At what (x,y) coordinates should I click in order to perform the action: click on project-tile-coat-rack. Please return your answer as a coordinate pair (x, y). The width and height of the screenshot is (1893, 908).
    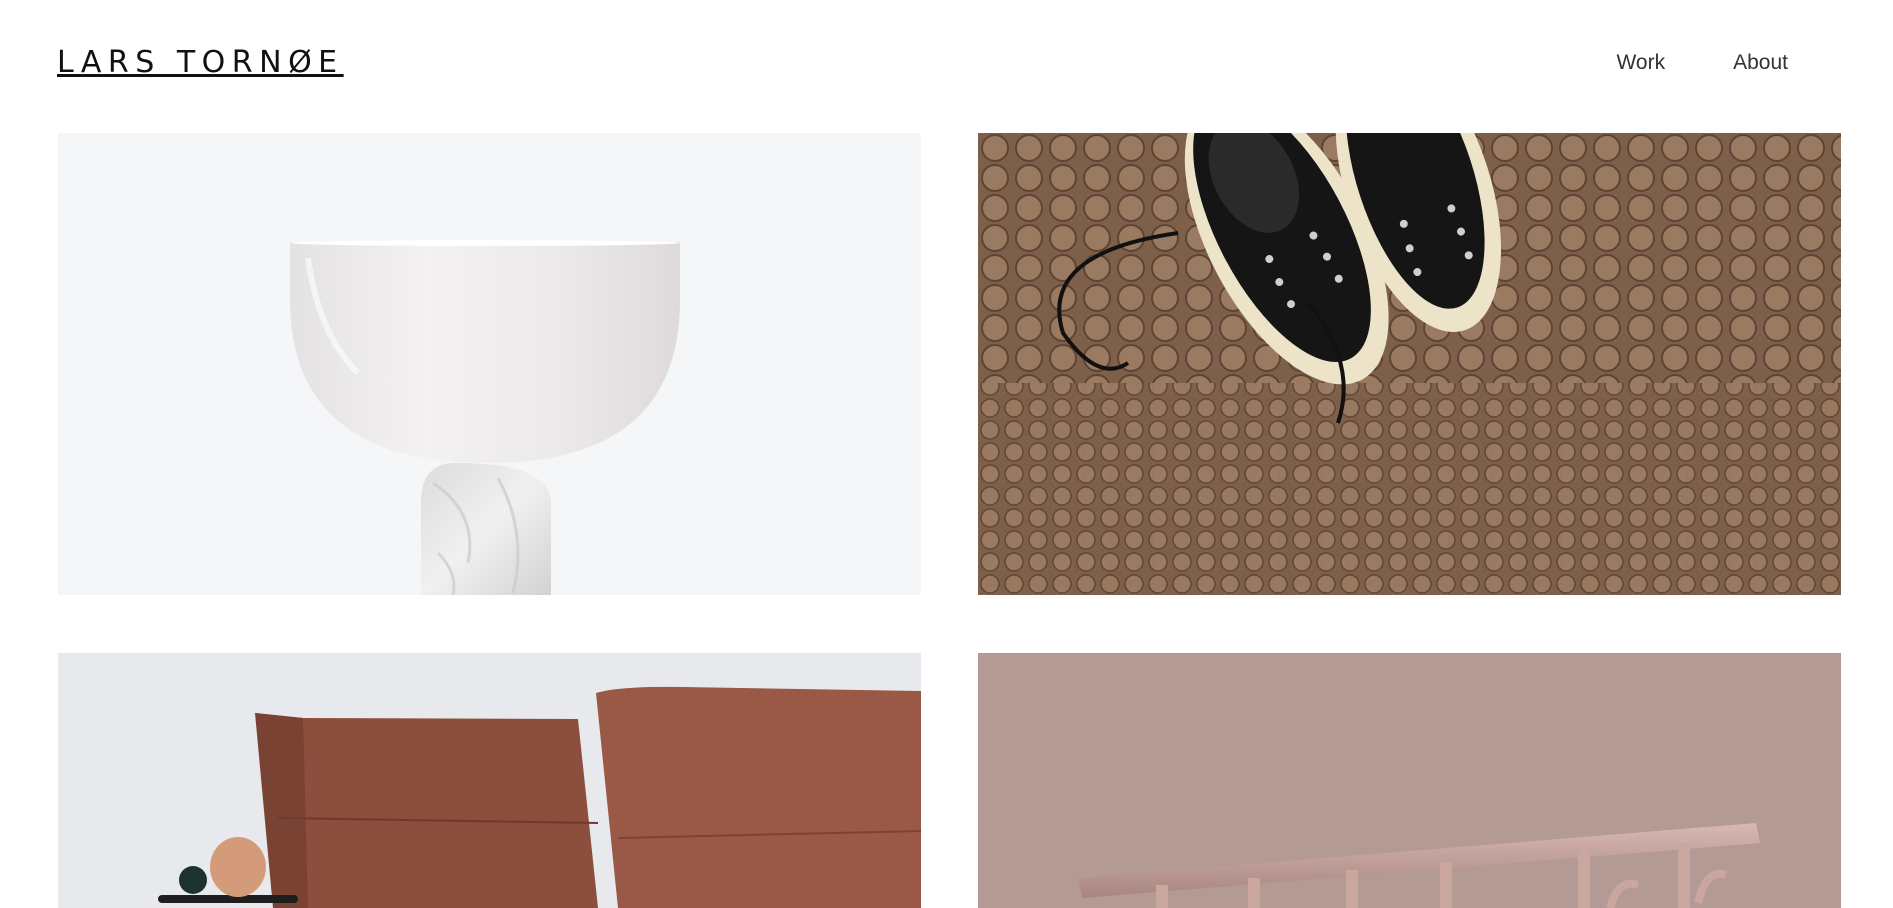
    Looking at the image, I should click on (1409, 780).